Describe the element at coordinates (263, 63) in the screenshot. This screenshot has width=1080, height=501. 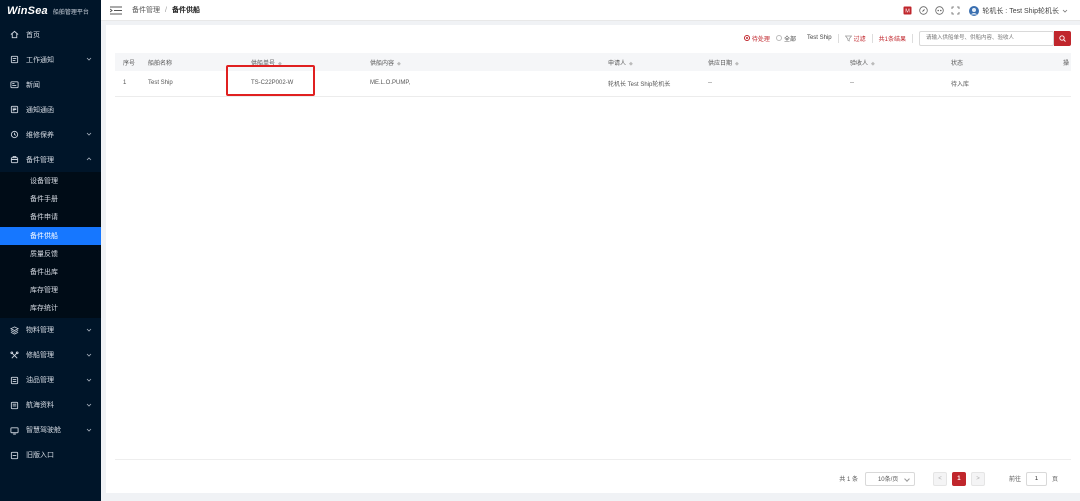
I see `column-label: 供船单号` at that location.